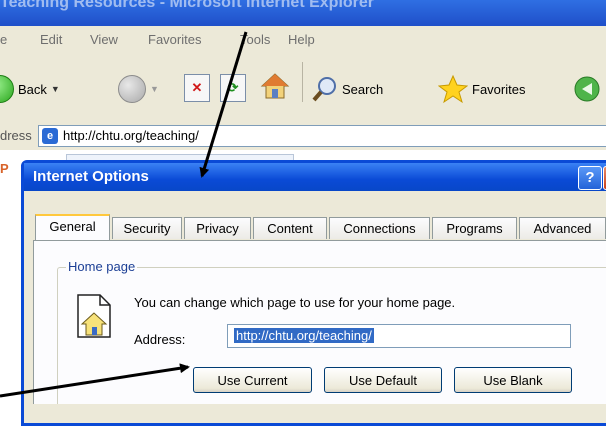 The width and height of the screenshot is (606, 426). What do you see at coordinates (131, 135) in the screenshot?
I see `address-url: http://chtu.org/teaching/` at bounding box center [131, 135].